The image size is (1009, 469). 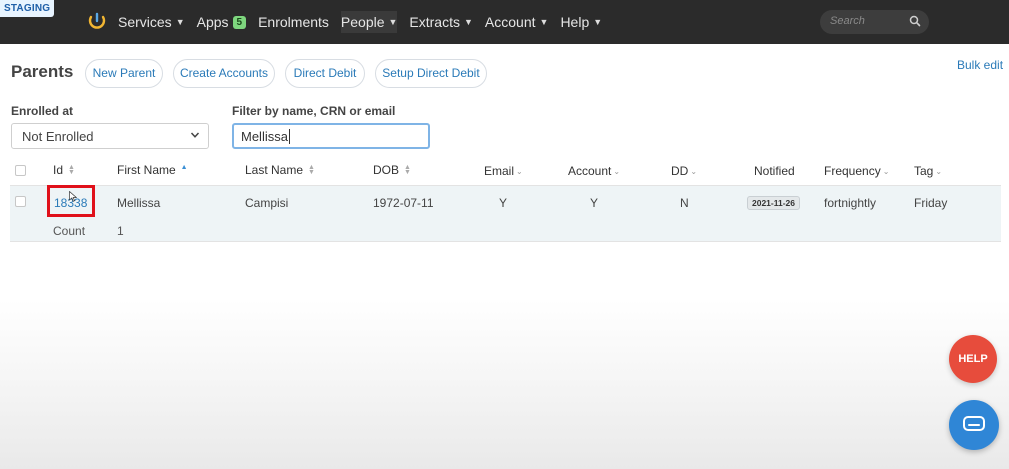 I want to click on nav-people: People ▼, so click(x=369, y=22).